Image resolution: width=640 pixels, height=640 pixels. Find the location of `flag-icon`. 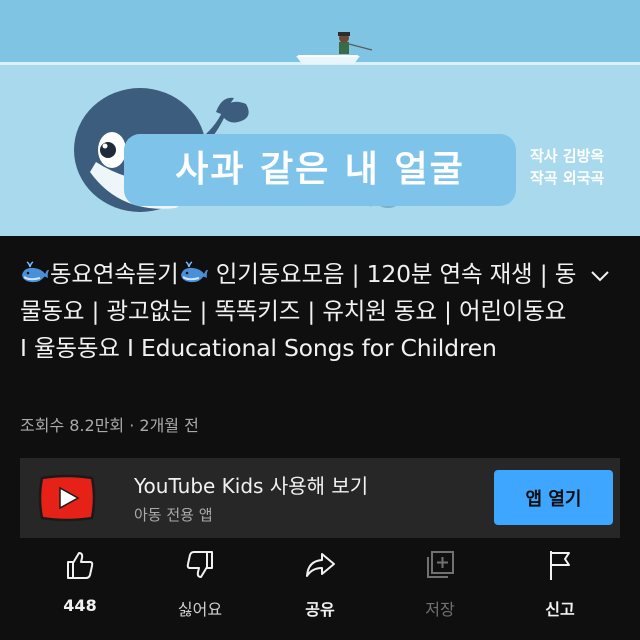

flag-icon is located at coordinates (560, 565).